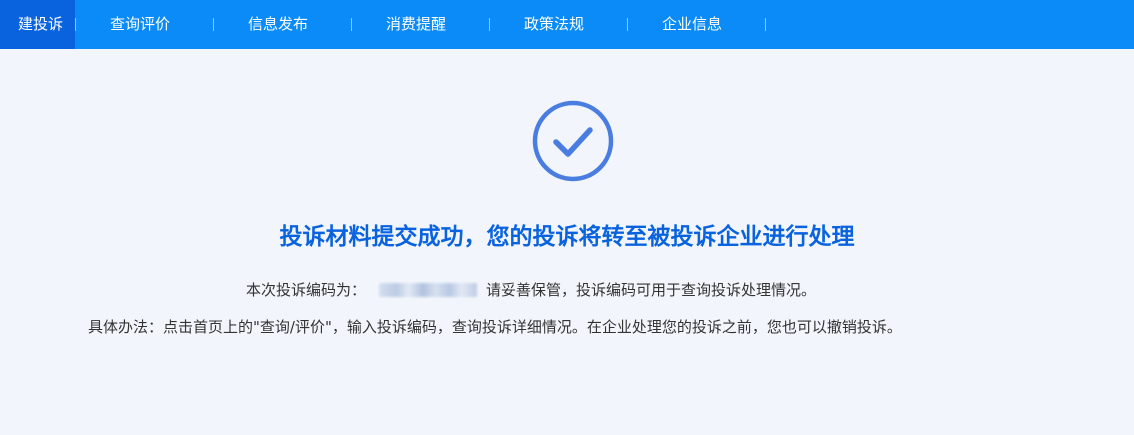 This screenshot has height=435, width=1134. I want to click on nav-item-label: 查询评价, so click(140, 24).